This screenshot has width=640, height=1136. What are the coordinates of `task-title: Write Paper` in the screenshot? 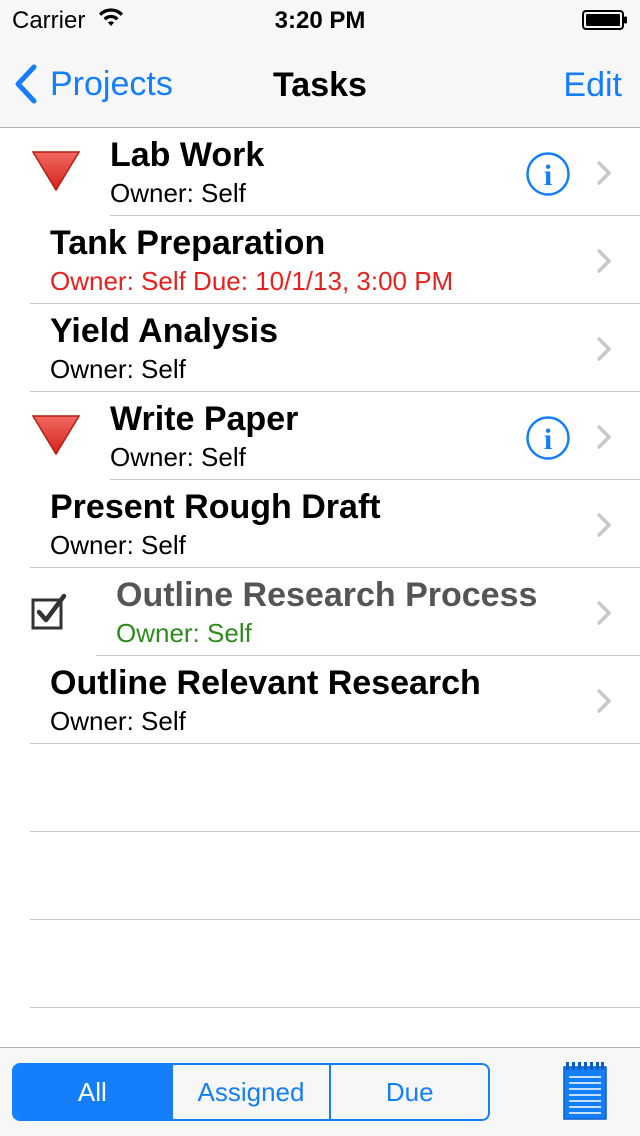 It's located at (204, 419).